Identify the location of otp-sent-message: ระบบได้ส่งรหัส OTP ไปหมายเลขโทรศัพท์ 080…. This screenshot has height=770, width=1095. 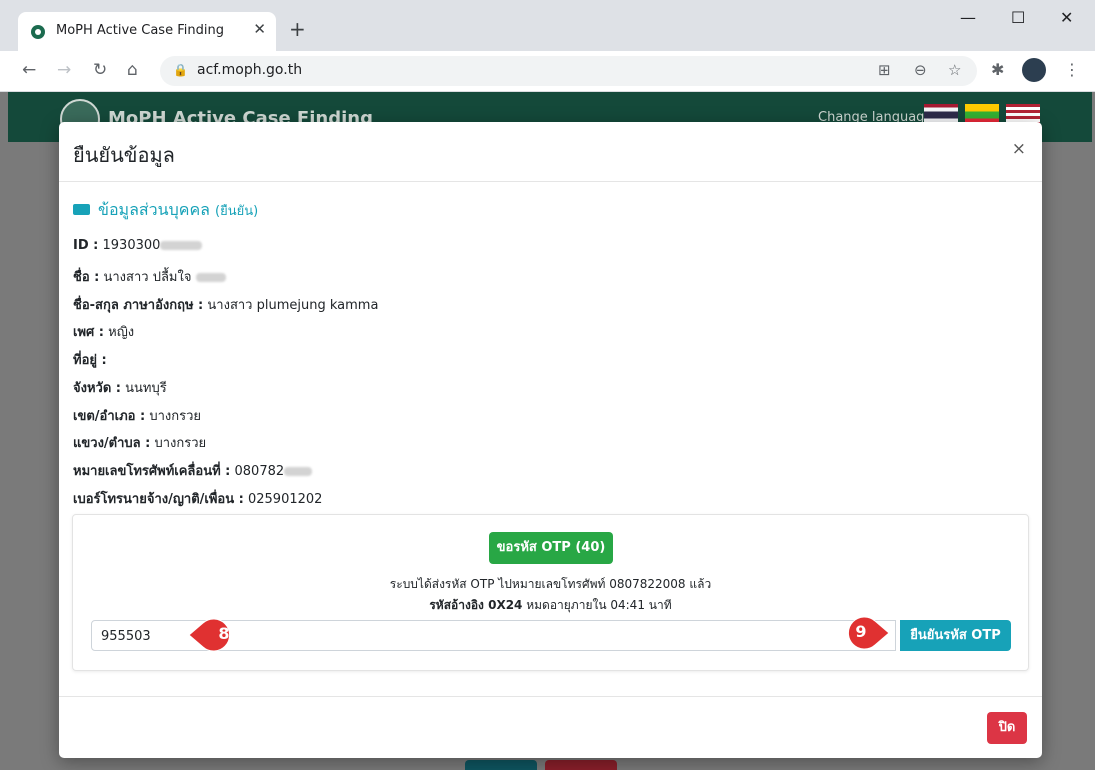
(550, 584).